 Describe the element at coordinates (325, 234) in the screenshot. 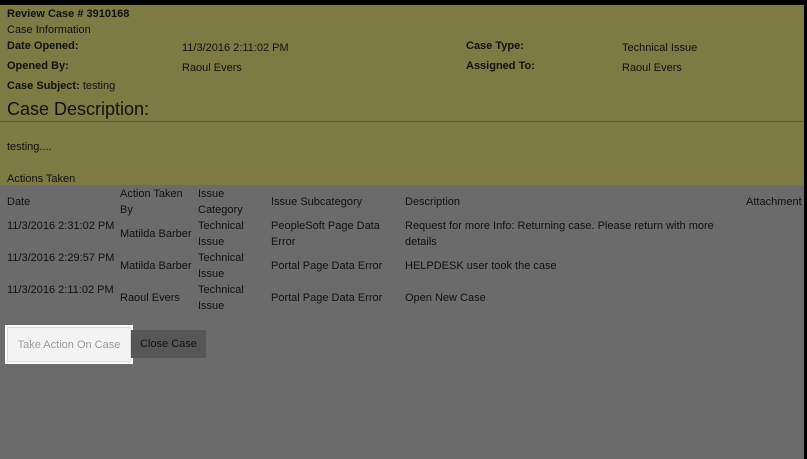

I see `row-issue-subcategory: PeopleSoft Page Data Error` at that location.